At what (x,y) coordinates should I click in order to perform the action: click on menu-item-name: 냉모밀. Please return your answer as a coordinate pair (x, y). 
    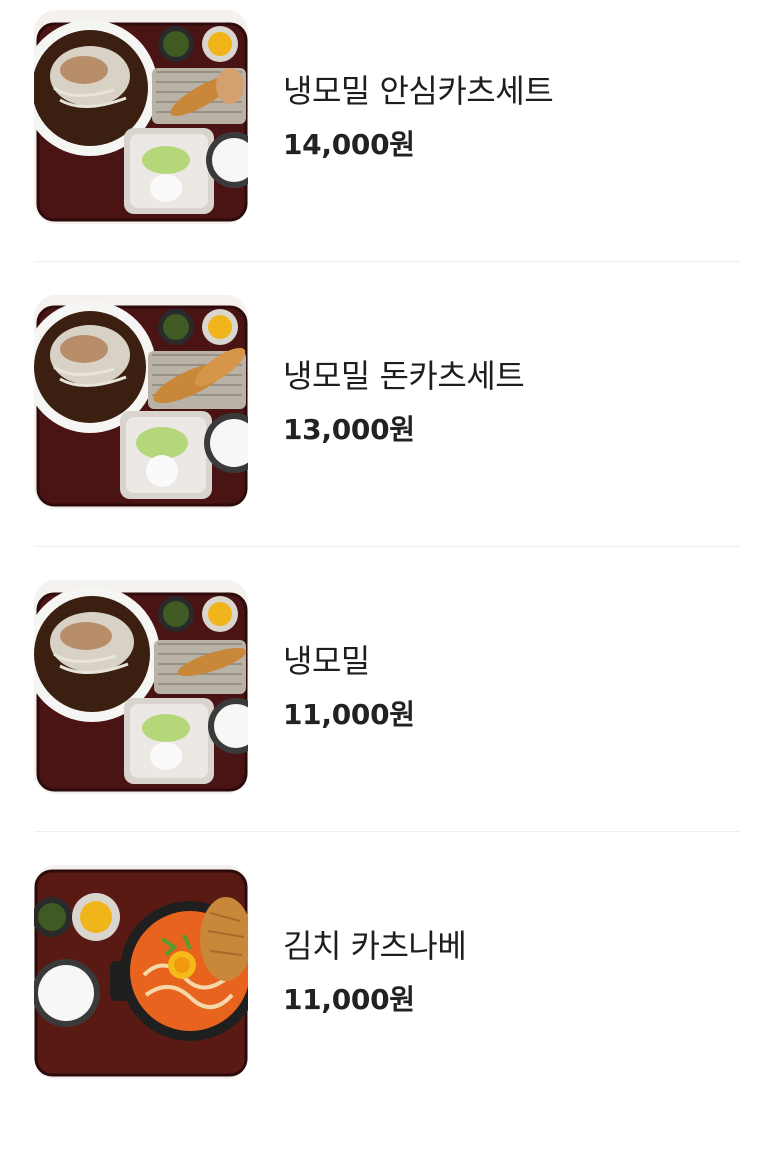
    Looking at the image, I should click on (326, 661).